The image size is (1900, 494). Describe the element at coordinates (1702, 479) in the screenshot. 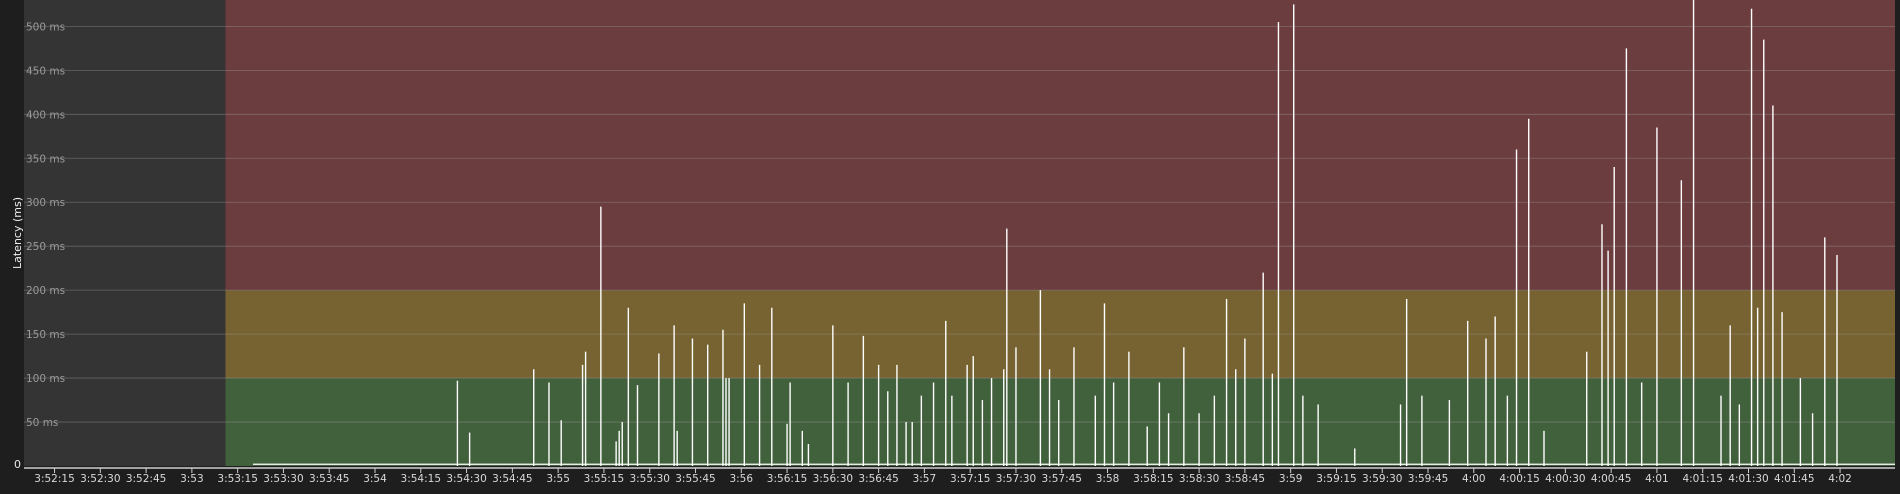

I see `x-tick-label: 4:01:15` at that location.